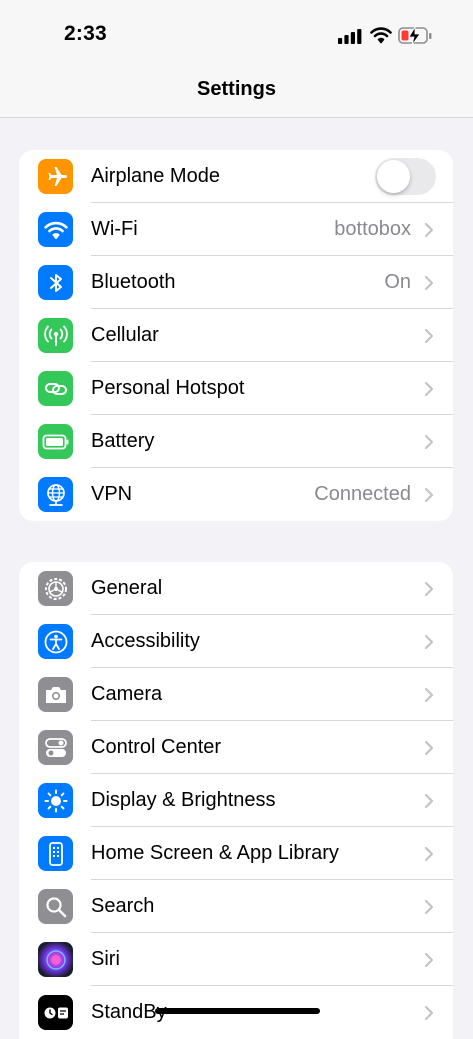  I want to click on row-label: Camera, so click(127, 694).